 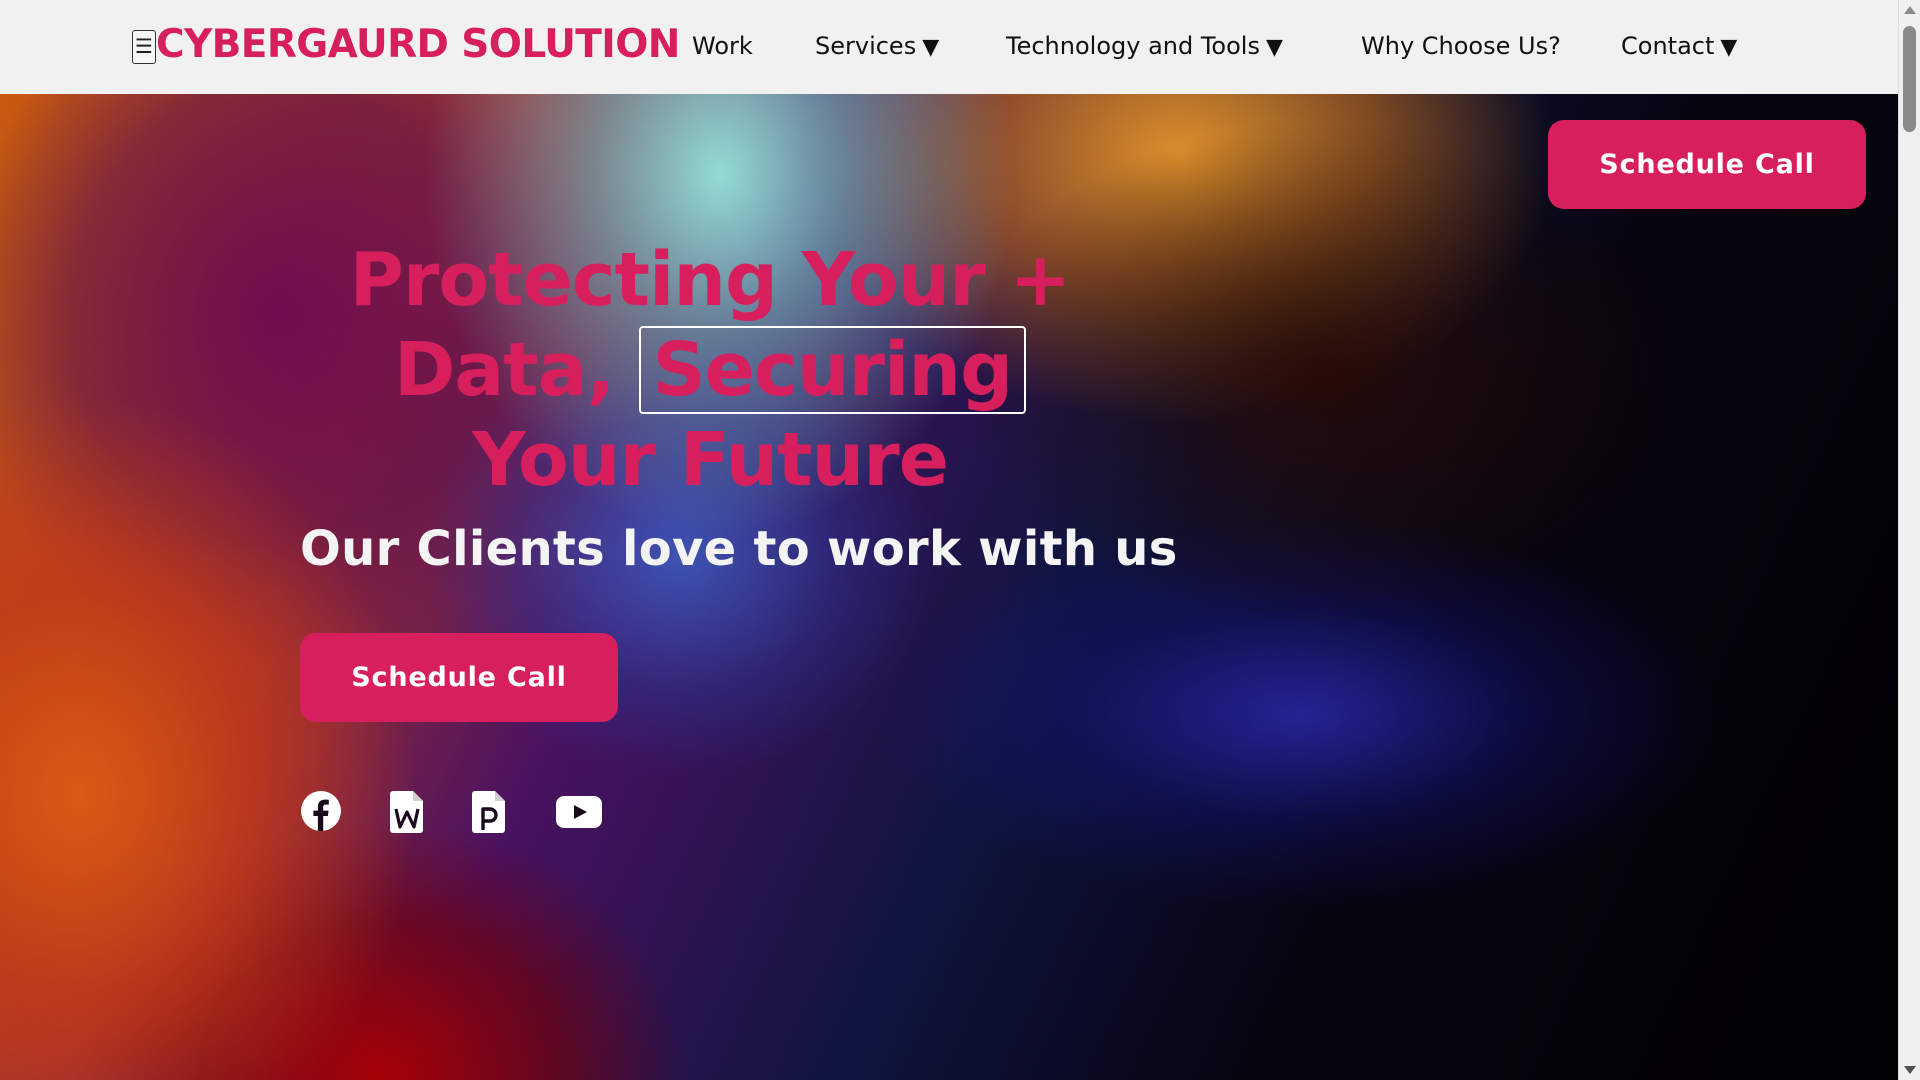 I want to click on headline-rotating-word: Securing, so click(x=832, y=370).